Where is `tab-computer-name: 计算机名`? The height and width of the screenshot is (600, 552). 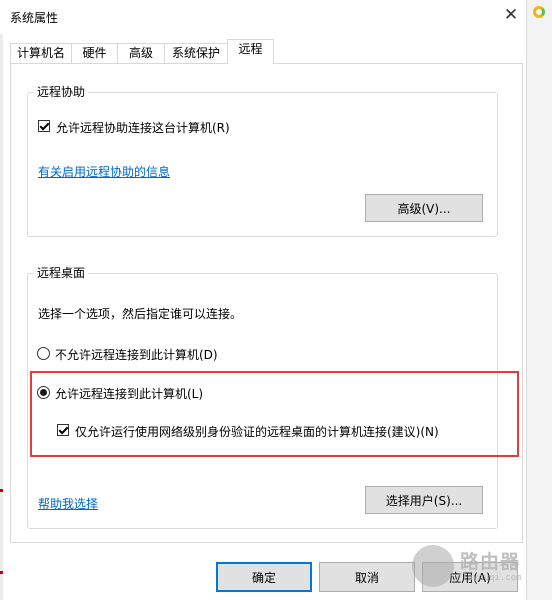
tab-computer-name: 计算机名 is located at coordinates (41, 53).